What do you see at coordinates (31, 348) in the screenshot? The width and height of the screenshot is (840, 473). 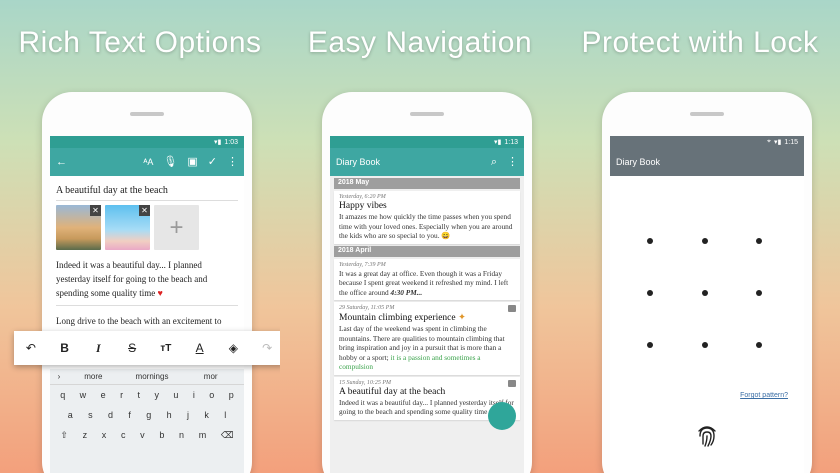 I see `undo-icon: ↶` at bounding box center [31, 348].